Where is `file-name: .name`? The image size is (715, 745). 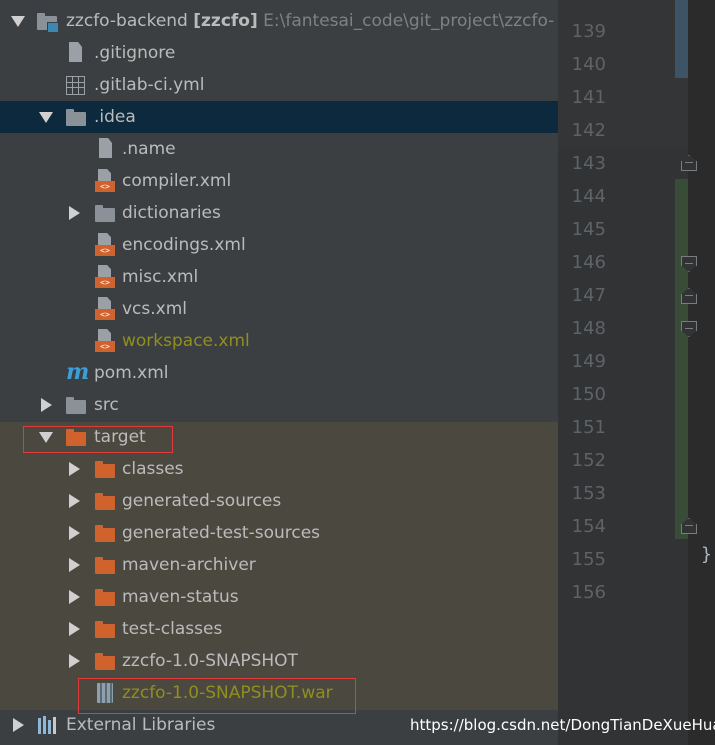 file-name: .name is located at coordinates (149, 149).